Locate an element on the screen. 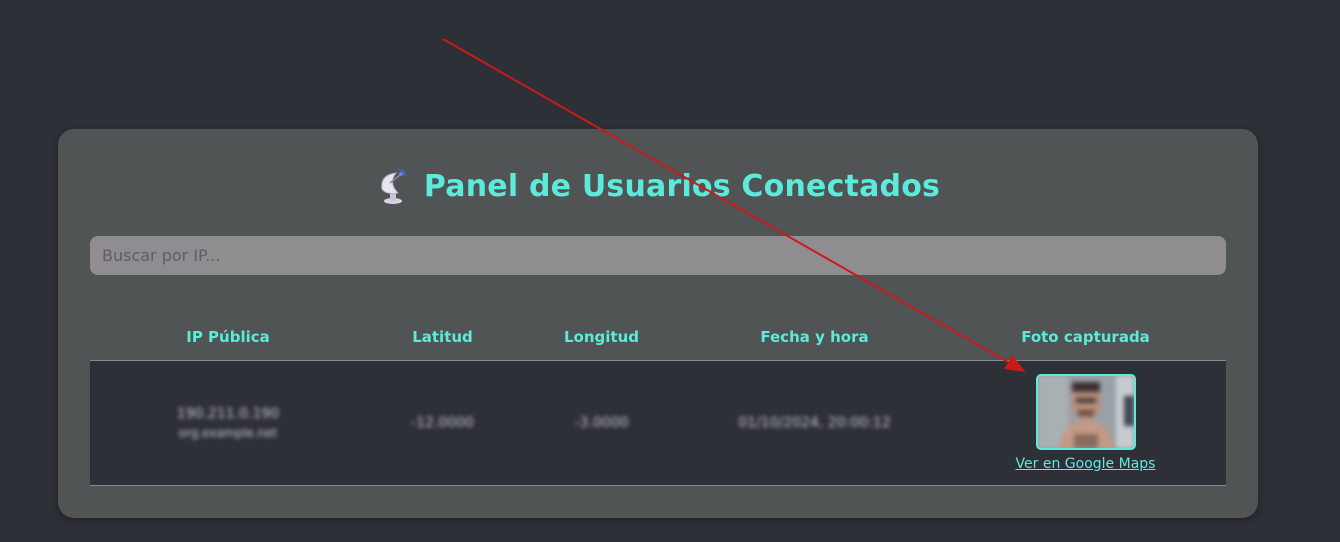 The height and width of the screenshot is (542, 1340). cell-datetime: 01/10/2024, 20:00:12 is located at coordinates (814, 423).